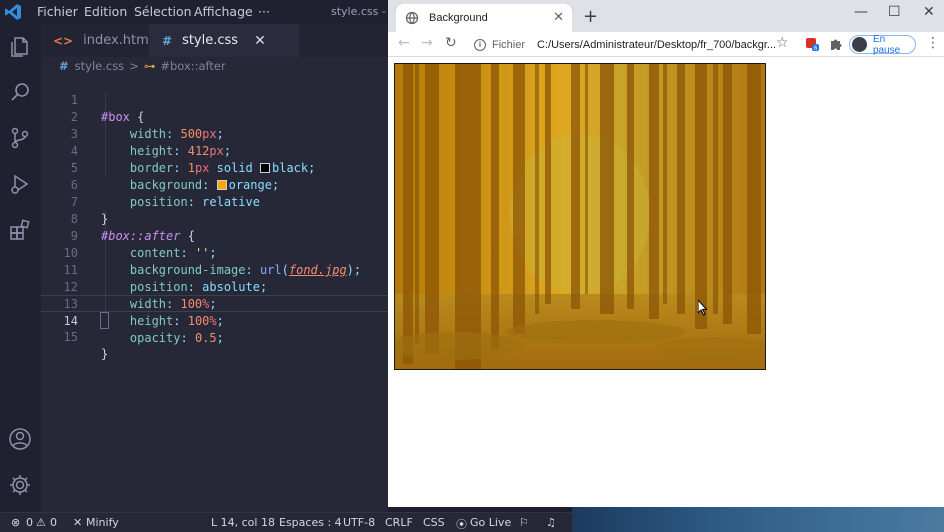  What do you see at coordinates (524, 522) in the screenshot?
I see `feedback-icon: ⚐` at bounding box center [524, 522].